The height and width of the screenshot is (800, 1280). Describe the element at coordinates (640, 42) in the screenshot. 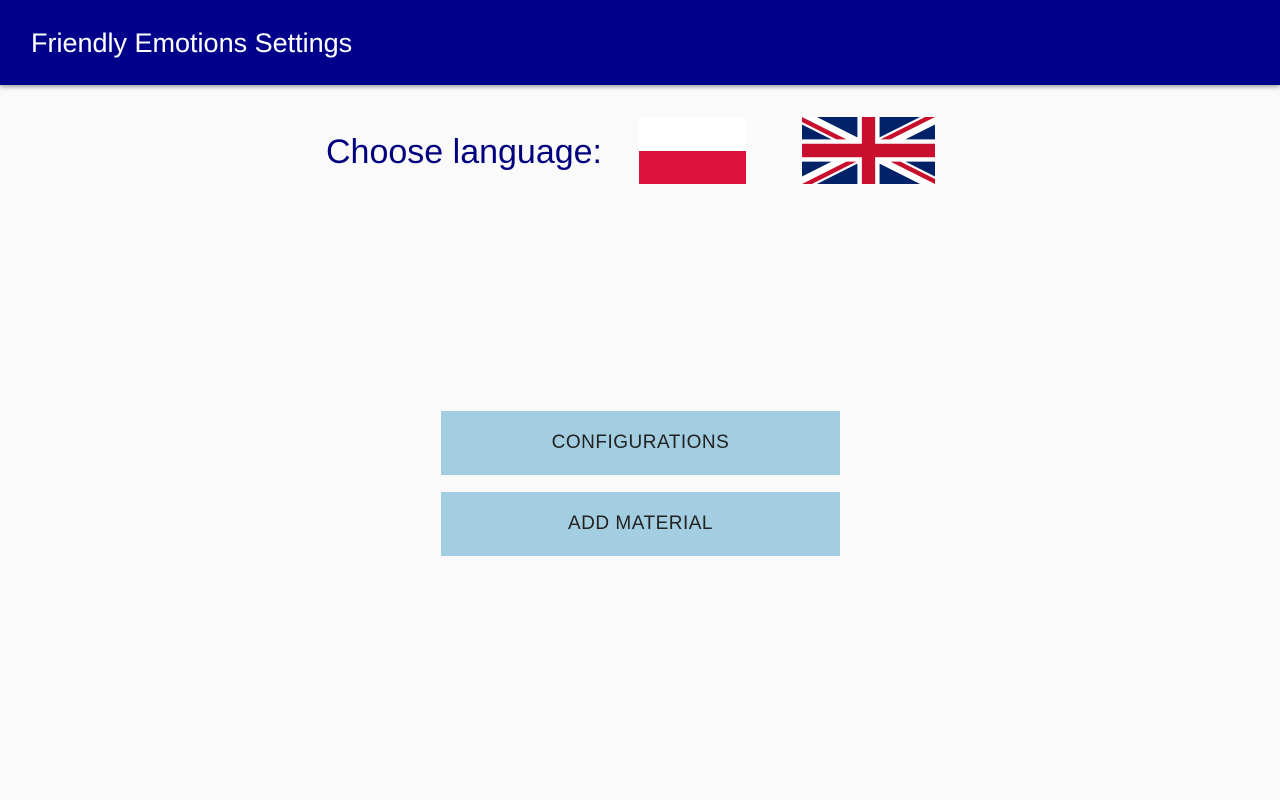

I see `app-bar: Friendly Emotions Settings` at that location.